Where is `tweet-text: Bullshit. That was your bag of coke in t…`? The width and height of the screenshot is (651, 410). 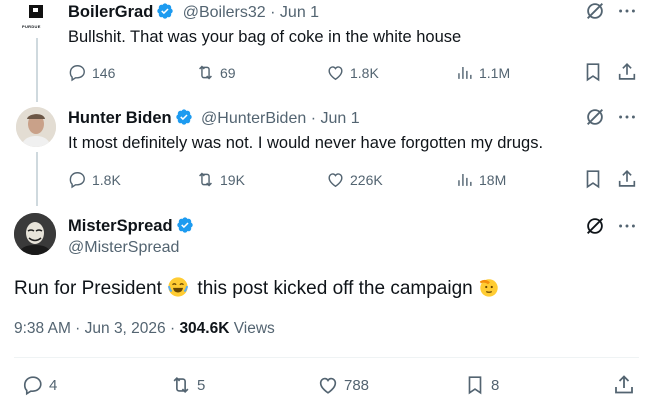
tweet-text: Bullshit. That was your bag of coke in t… is located at coordinates (265, 37).